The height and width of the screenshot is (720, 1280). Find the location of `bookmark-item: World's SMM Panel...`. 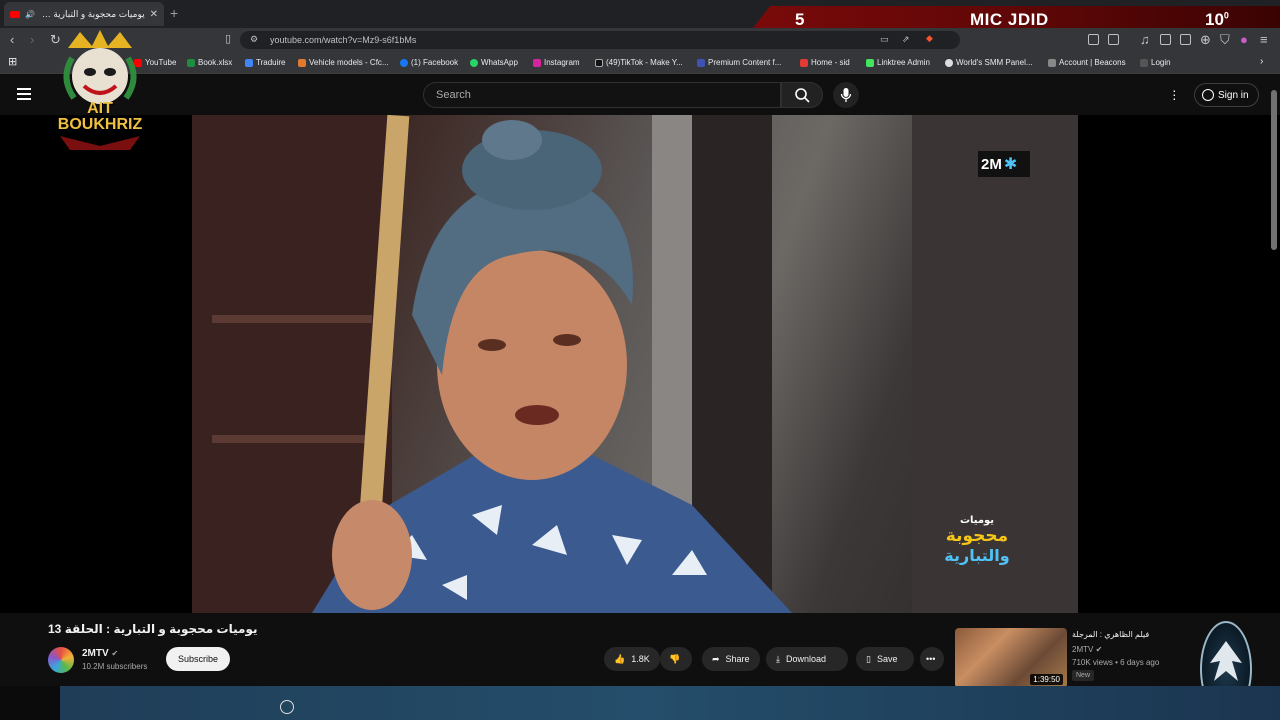

bookmark-item: World's SMM Panel... is located at coordinates (989, 62).